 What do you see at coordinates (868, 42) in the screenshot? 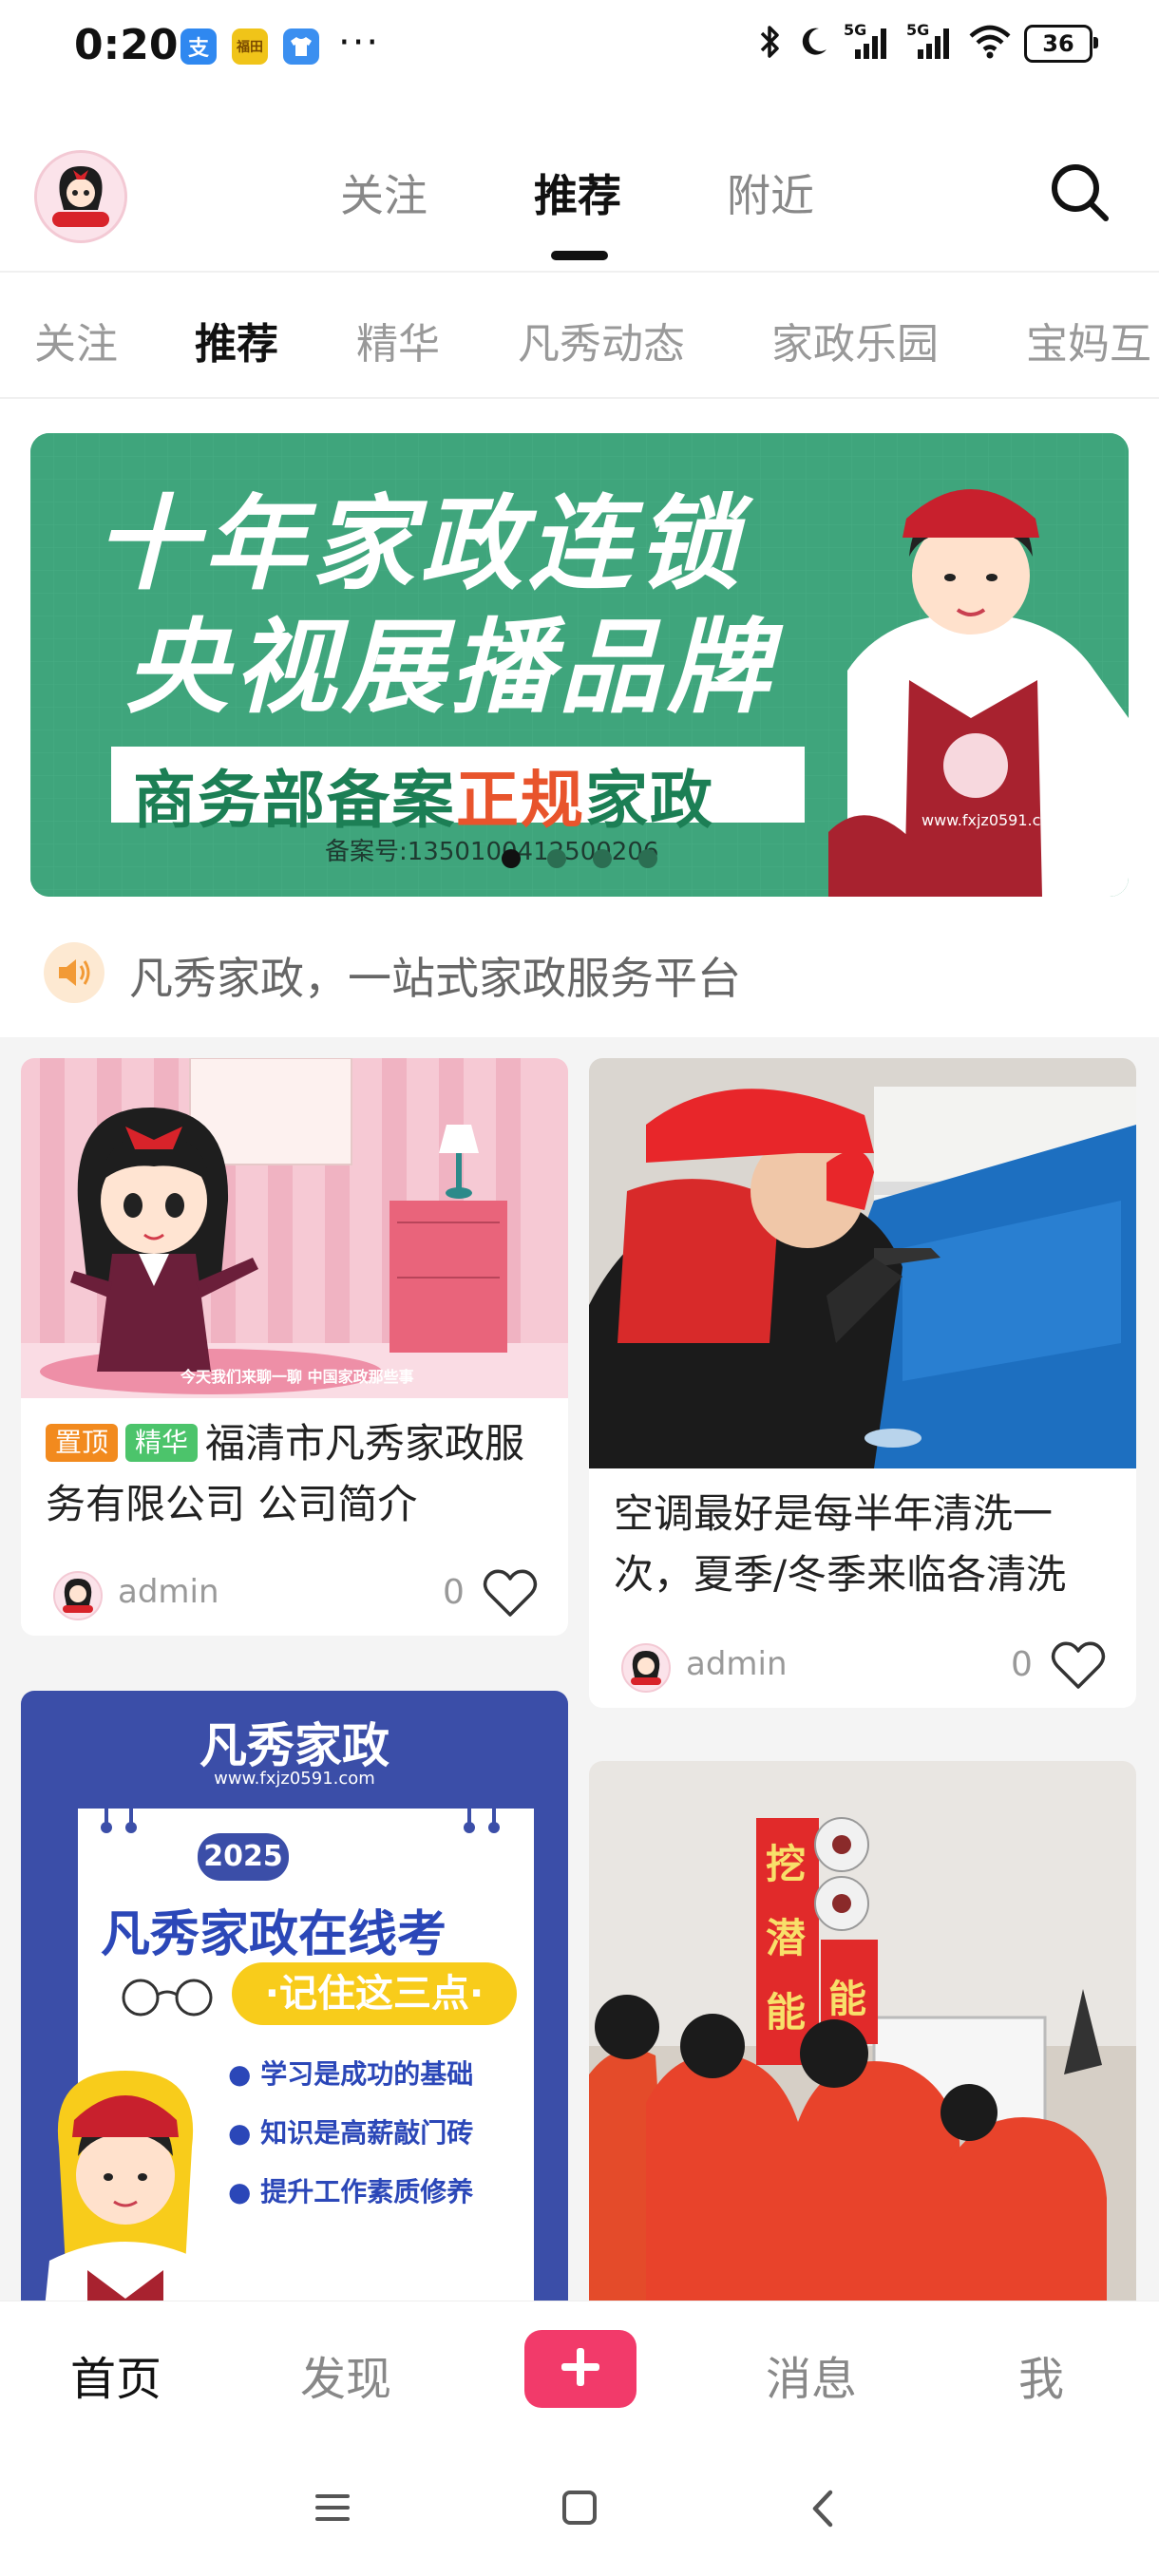
I see `signal-icon-1: 5G` at bounding box center [868, 42].